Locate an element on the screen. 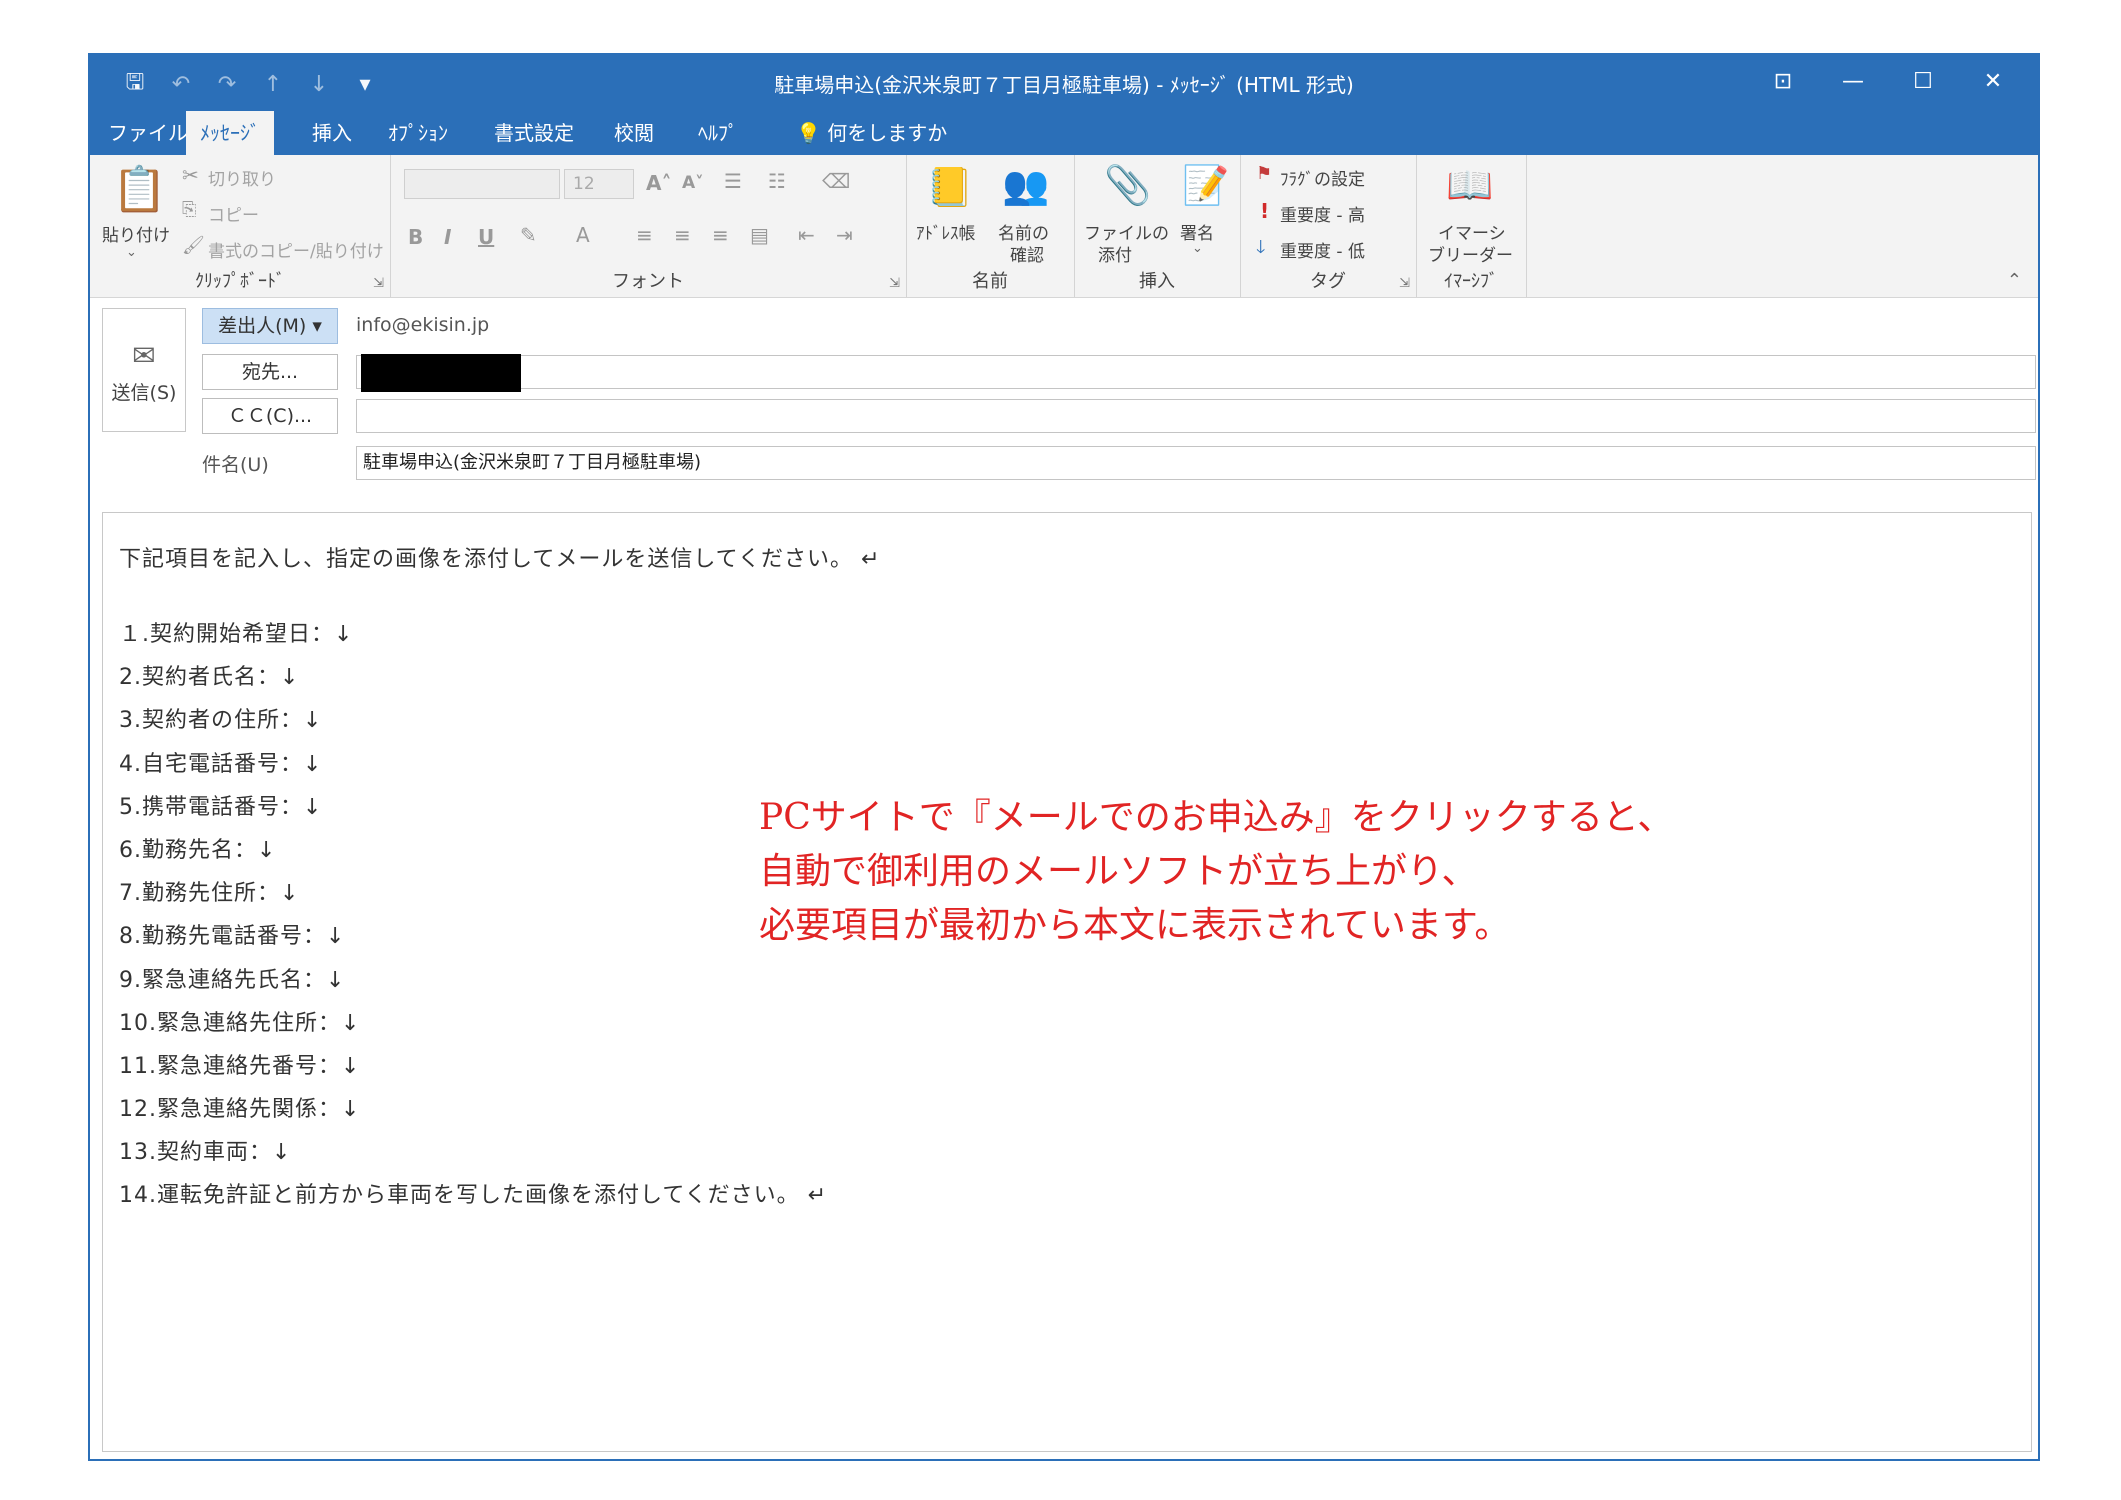 This screenshot has width=2121, height=1500. bullets-icon: ☰ is located at coordinates (733, 181).